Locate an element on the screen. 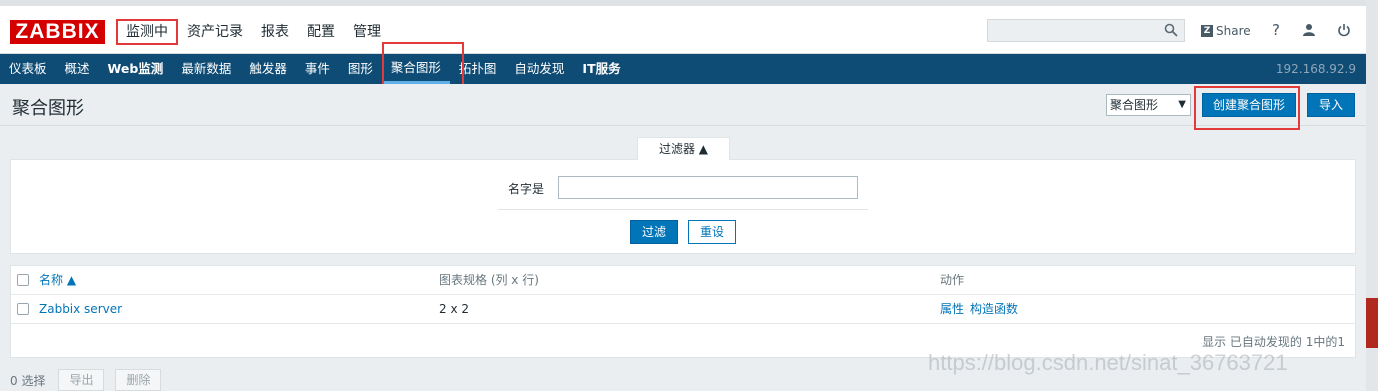 The width and height of the screenshot is (1378, 391). sub-menu-graphs: 图形 is located at coordinates (360, 69).